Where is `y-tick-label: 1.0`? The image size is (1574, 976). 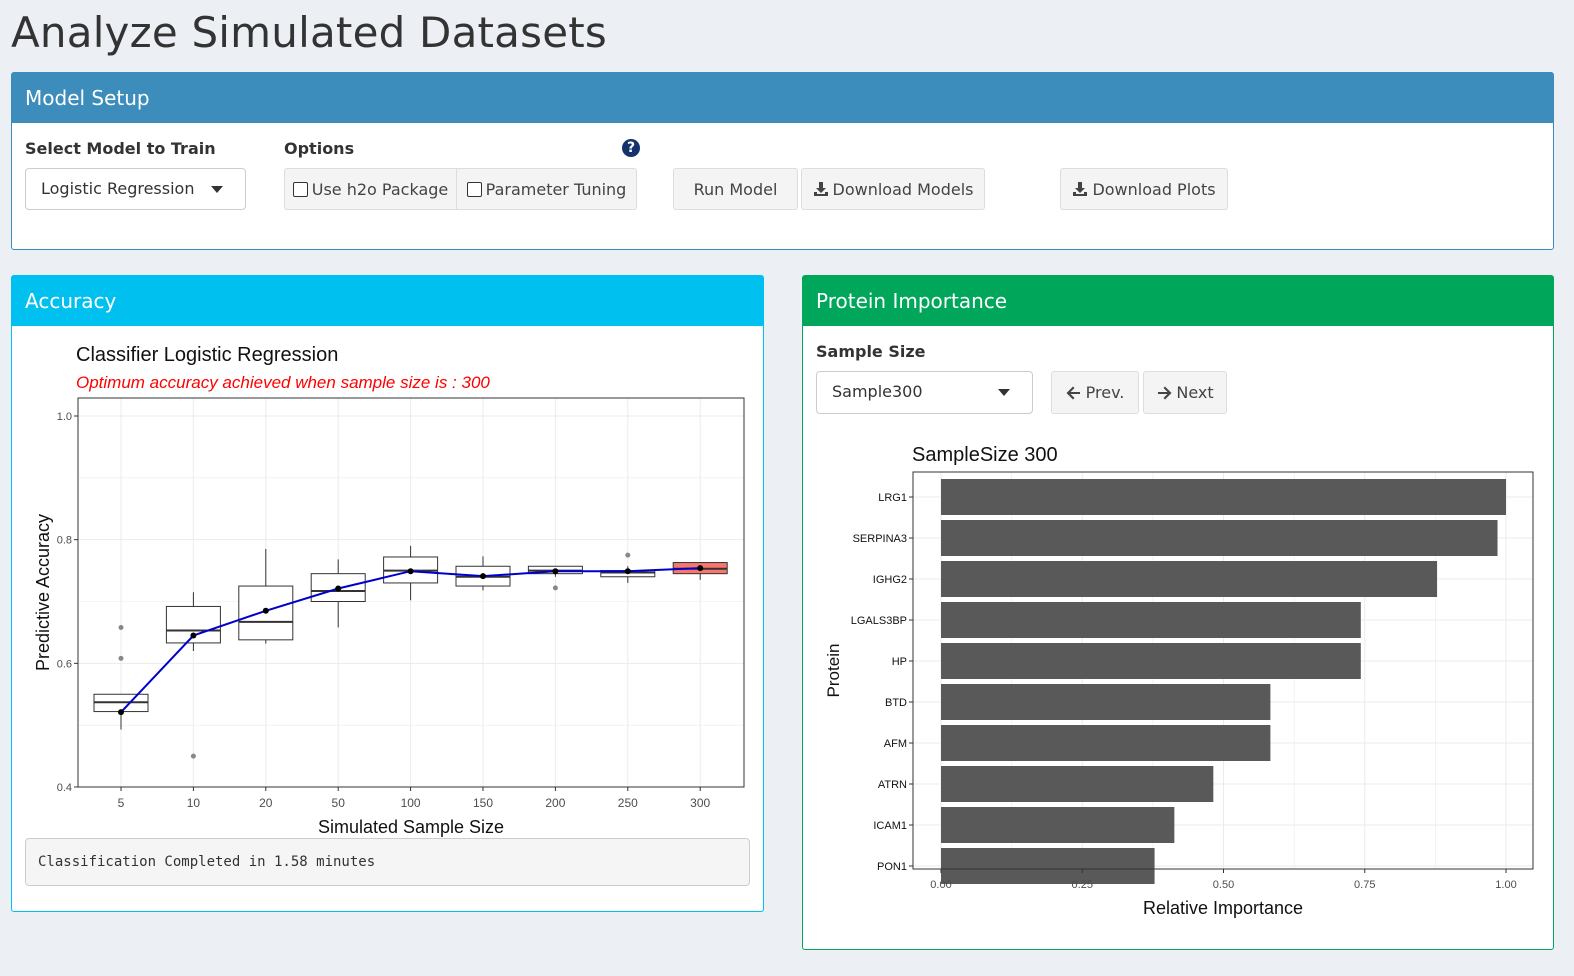
y-tick-label: 1.0 is located at coordinates (64, 417).